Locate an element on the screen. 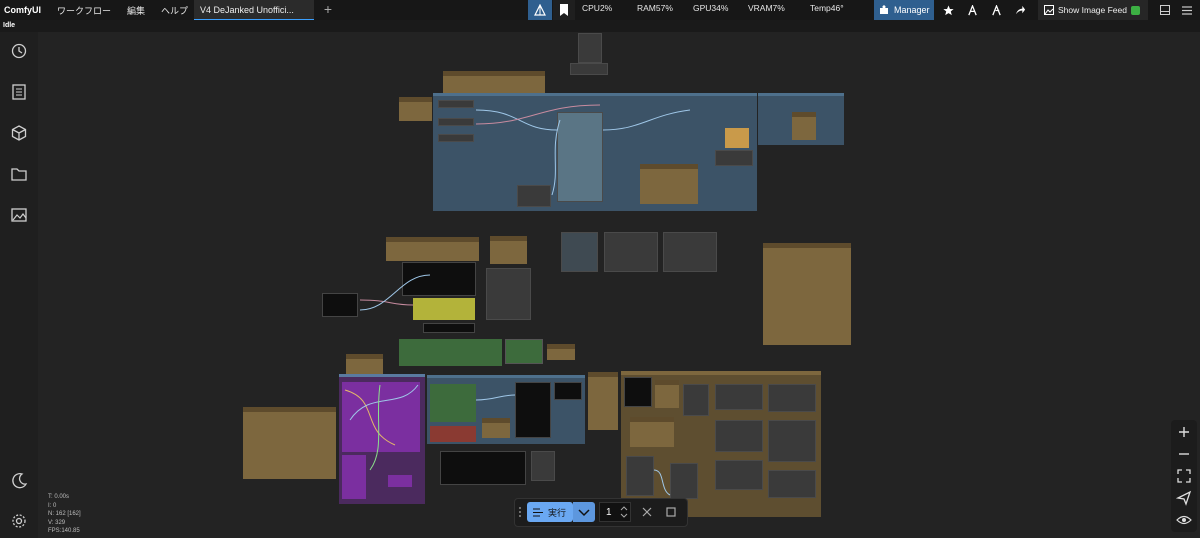 The image size is (1200, 538). stat-fps: FPS:140.85 is located at coordinates (64, 531).